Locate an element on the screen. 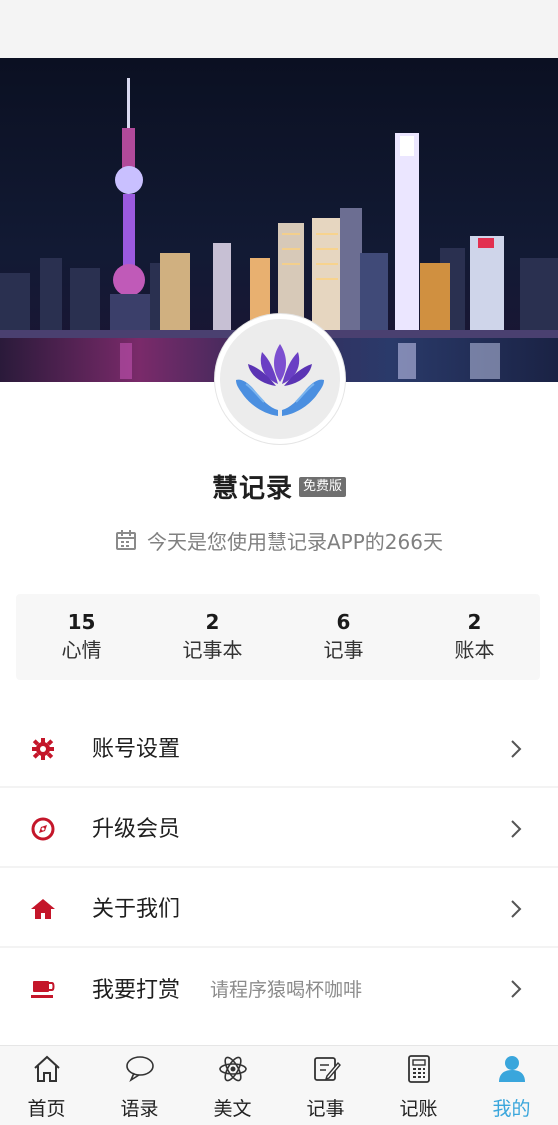 The image size is (558, 1125). app-name: 慧记录 is located at coordinates (252, 488).